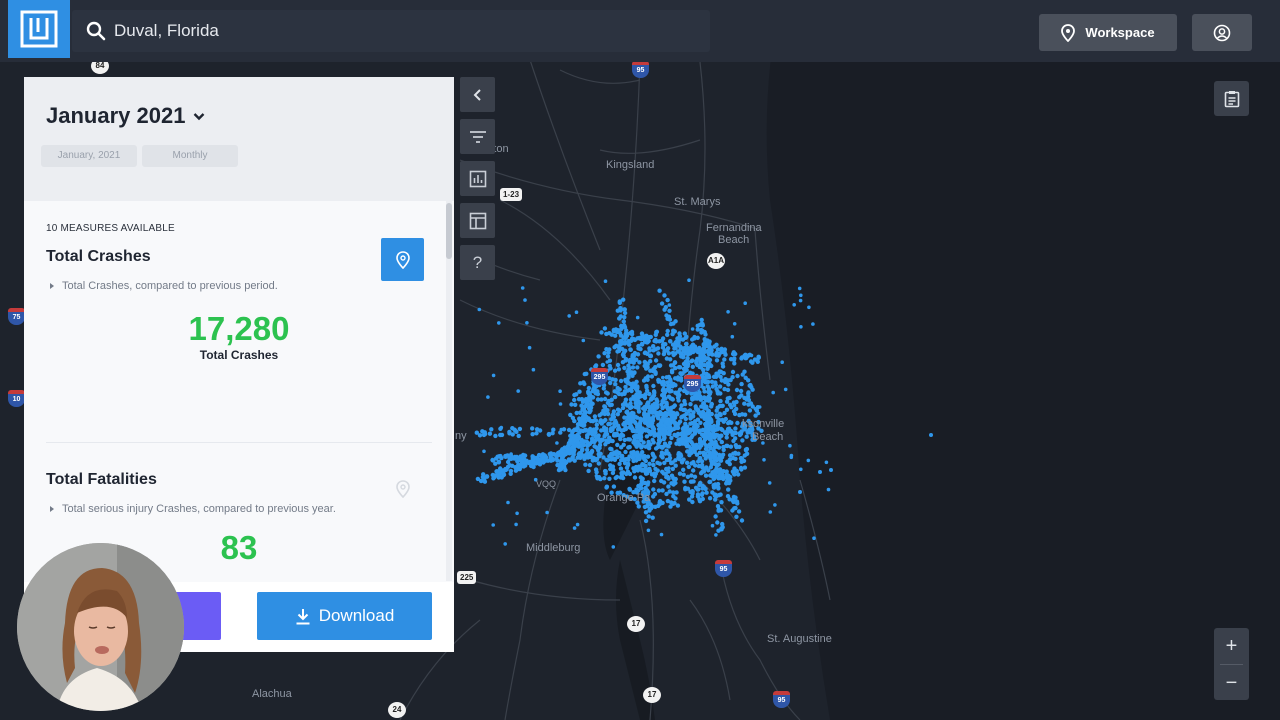  I want to click on show-on-map-button, so click(402, 259).